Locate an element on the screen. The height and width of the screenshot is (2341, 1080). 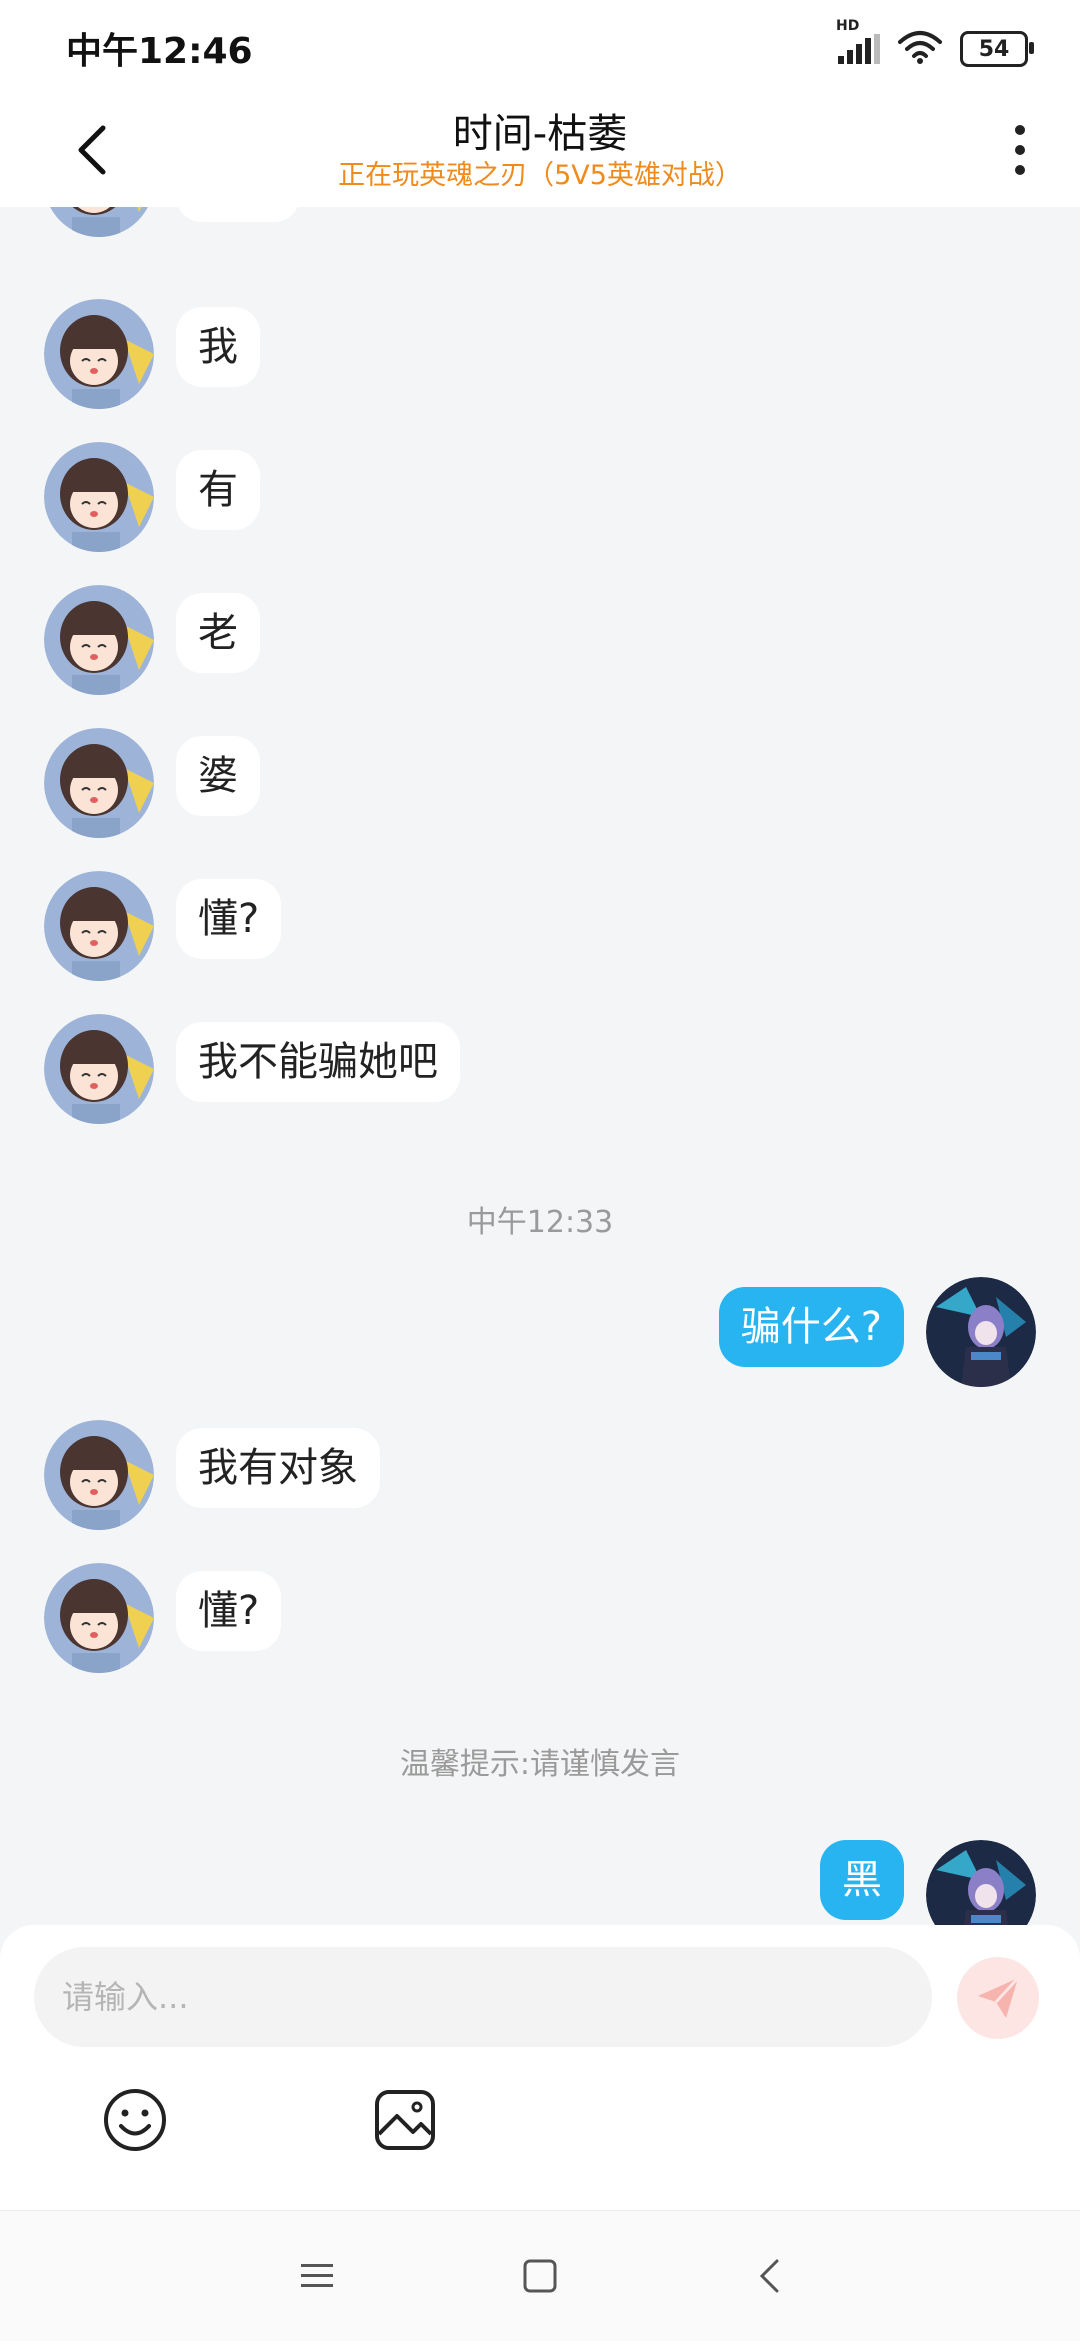
network-type-label: HD is located at coordinates (848, 26).